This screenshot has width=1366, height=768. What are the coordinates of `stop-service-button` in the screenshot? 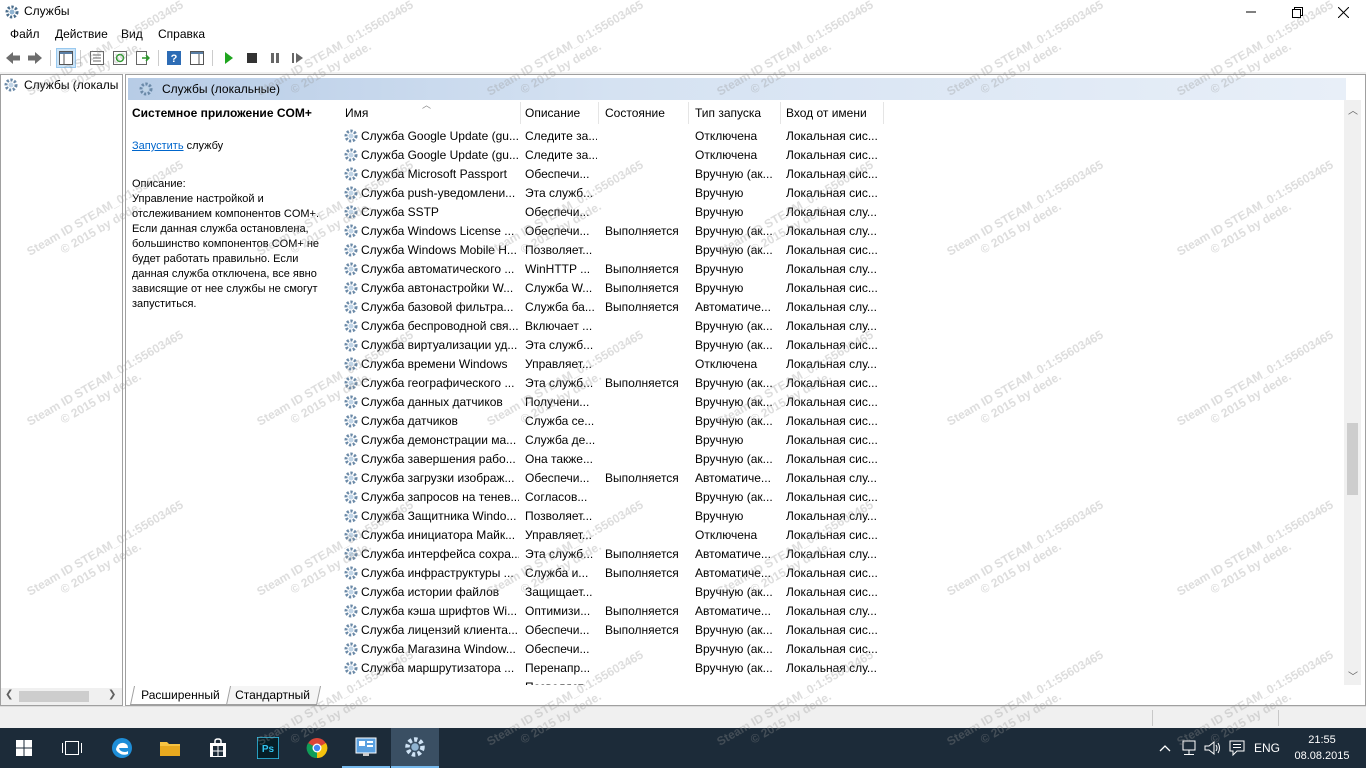 It's located at (252, 58).